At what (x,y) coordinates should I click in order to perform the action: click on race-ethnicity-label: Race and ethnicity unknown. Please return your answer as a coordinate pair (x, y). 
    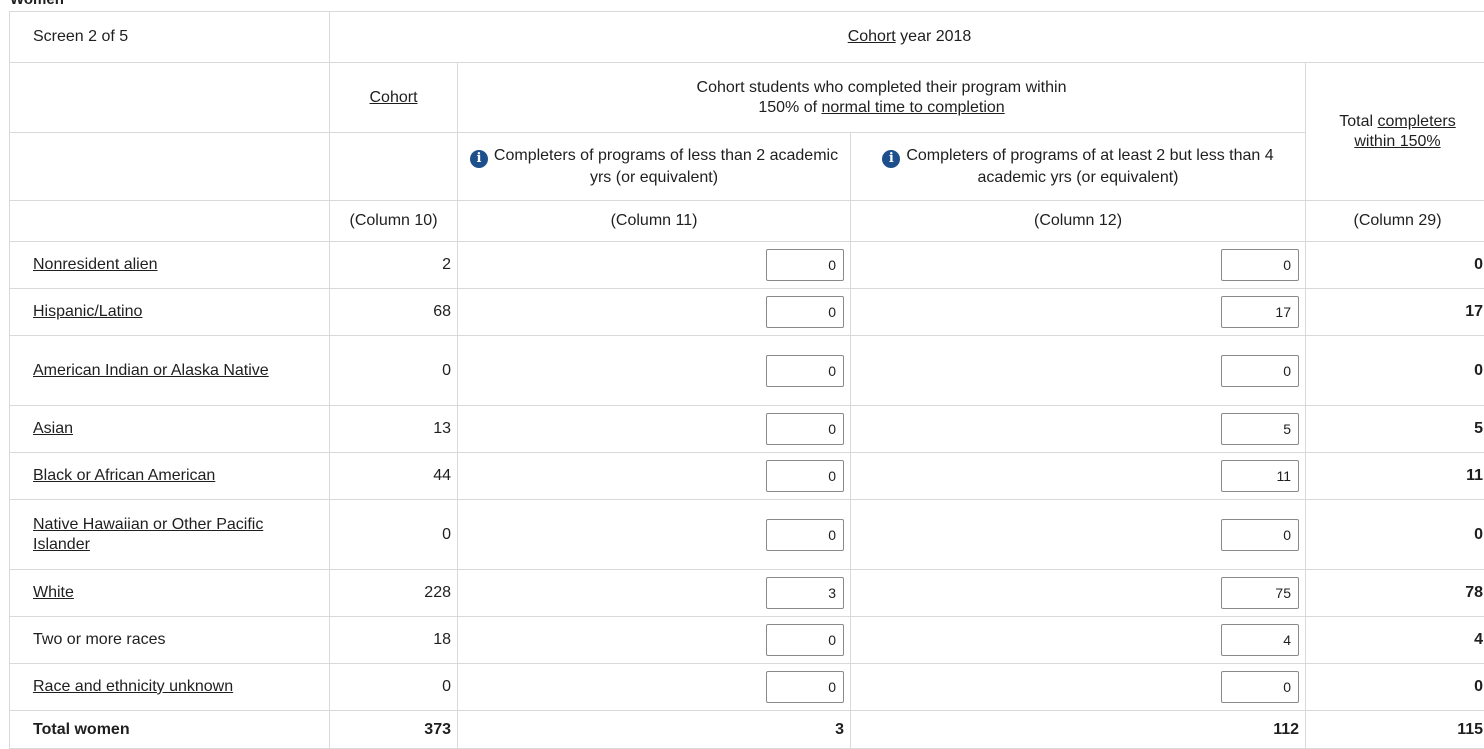
    Looking at the image, I should click on (133, 686).